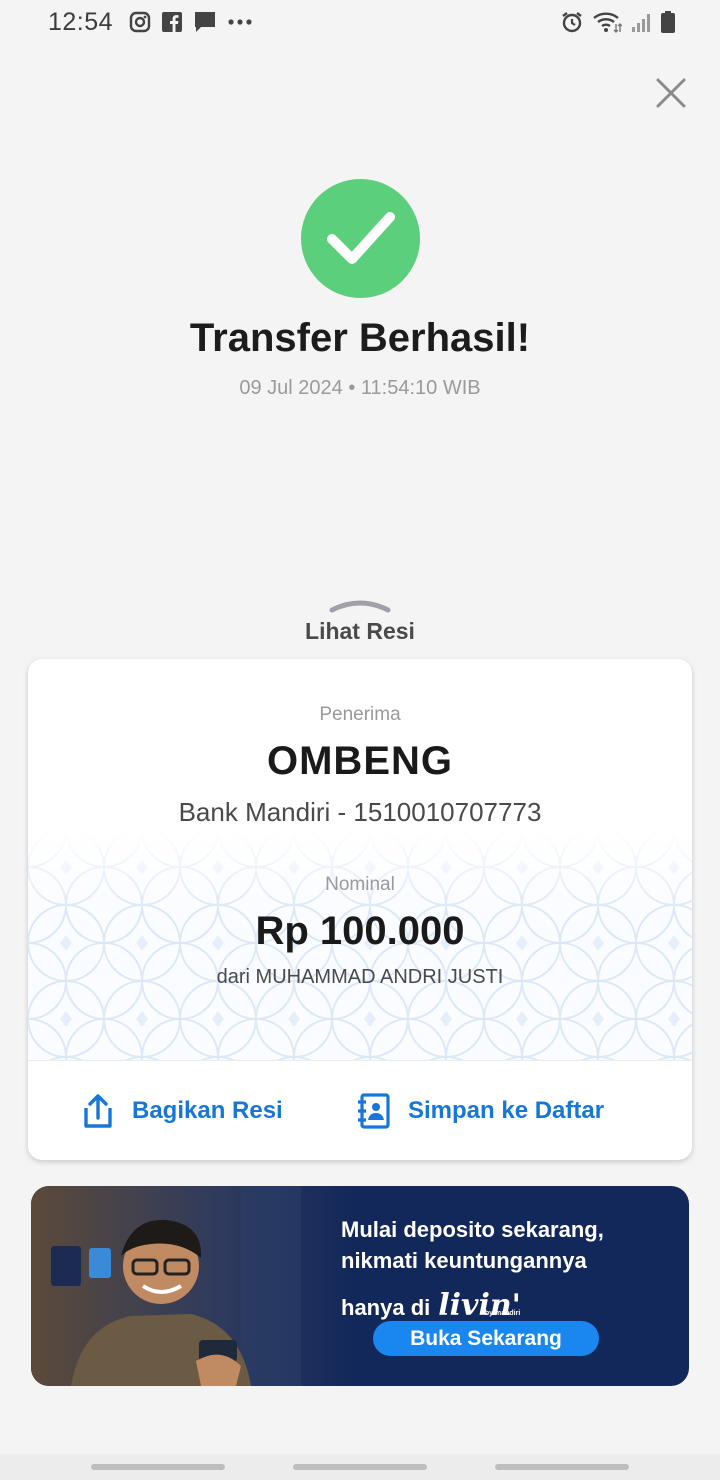 This screenshot has width=720, height=1480. What do you see at coordinates (360, 22) in the screenshot?
I see `status-bar: 12:54` at bounding box center [360, 22].